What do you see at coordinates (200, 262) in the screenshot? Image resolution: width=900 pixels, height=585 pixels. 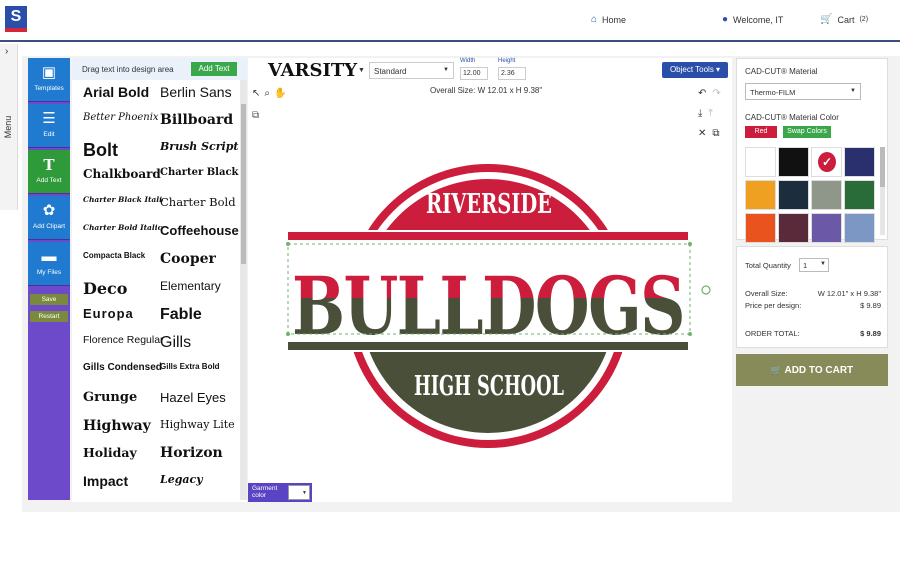 I see `font-option: Cooper` at bounding box center [200, 262].